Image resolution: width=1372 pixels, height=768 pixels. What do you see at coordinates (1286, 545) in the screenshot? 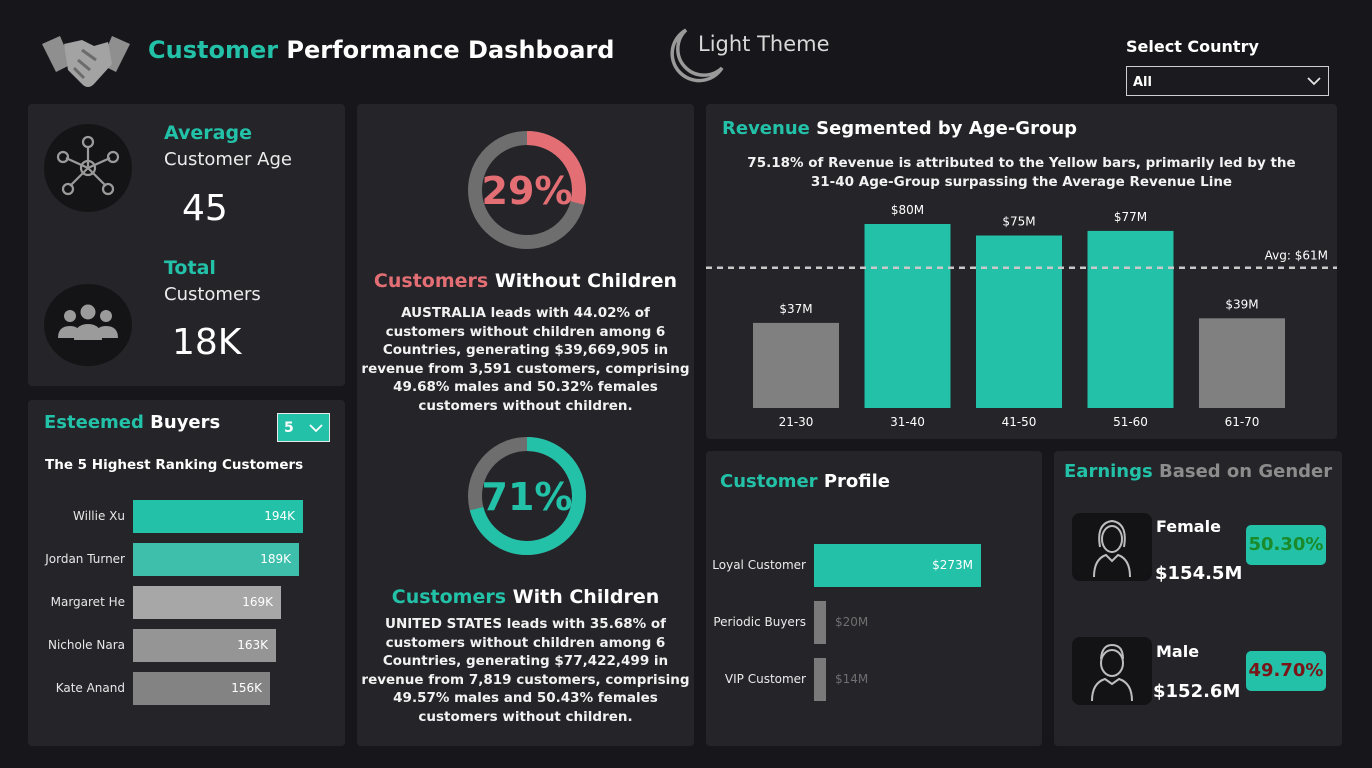
I see `female-percent-badge: 50.30%` at bounding box center [1286, 545].